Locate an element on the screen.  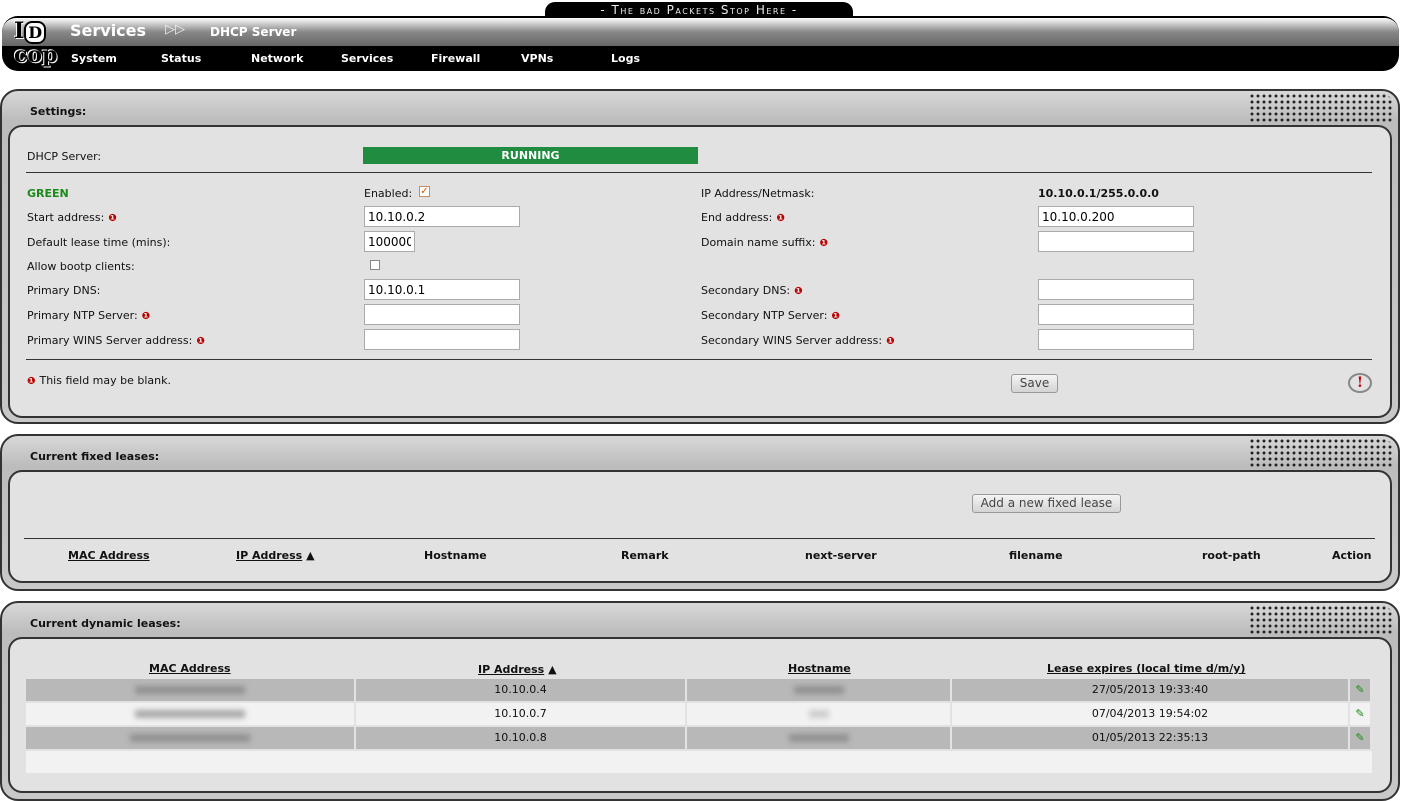
nav-status: Status is located at coordinates (181, 58).